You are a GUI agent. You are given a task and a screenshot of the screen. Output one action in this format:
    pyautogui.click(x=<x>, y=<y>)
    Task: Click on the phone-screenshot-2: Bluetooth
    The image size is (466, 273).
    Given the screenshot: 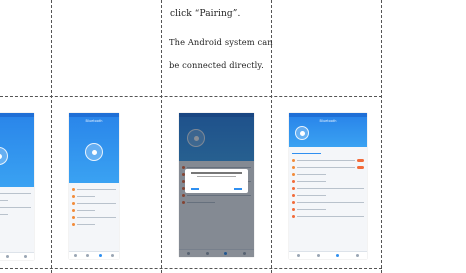 What is the action you would take?
    pyautogui.click(x=94, y=186)
    